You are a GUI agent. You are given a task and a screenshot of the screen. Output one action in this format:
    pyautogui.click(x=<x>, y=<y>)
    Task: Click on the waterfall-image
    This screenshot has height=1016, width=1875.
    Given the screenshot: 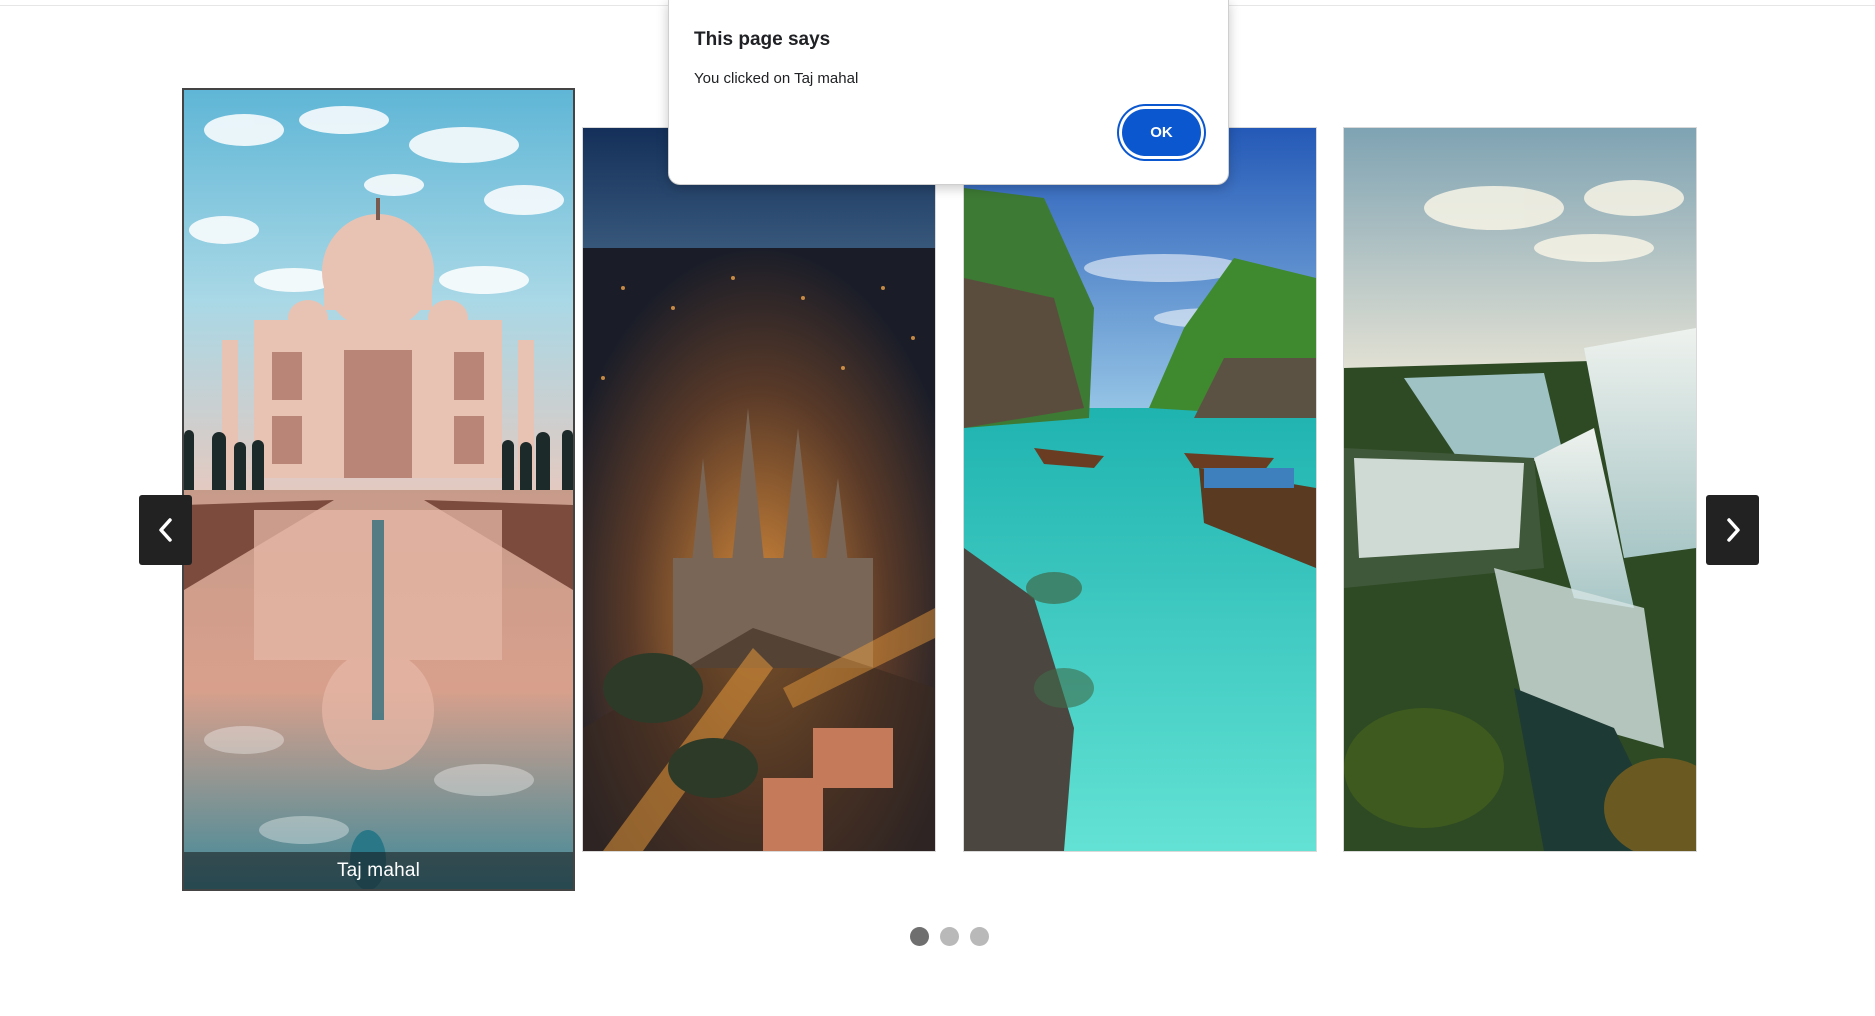 What is the action you would take?
    pyautogui.click(x=1520, y=489)
    